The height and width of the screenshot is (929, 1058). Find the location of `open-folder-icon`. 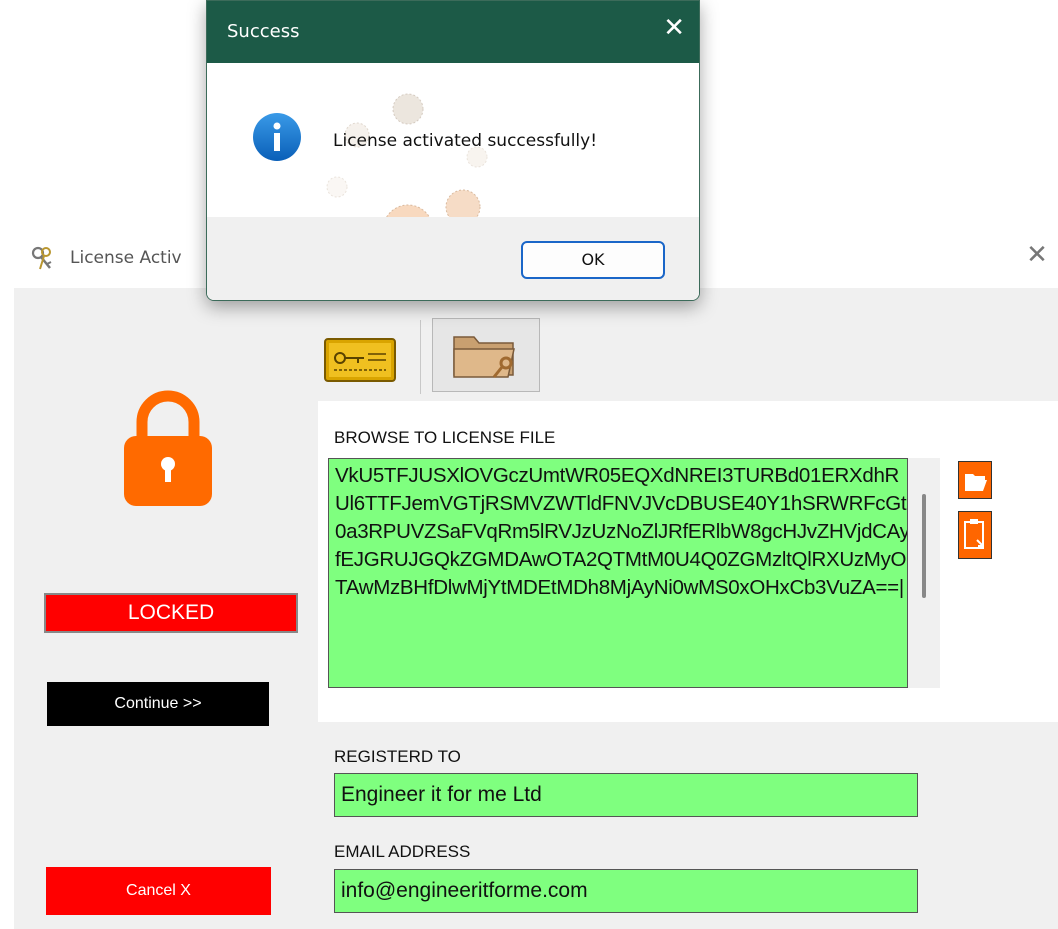

open-folder-icon is located at coordinates (976, 482).